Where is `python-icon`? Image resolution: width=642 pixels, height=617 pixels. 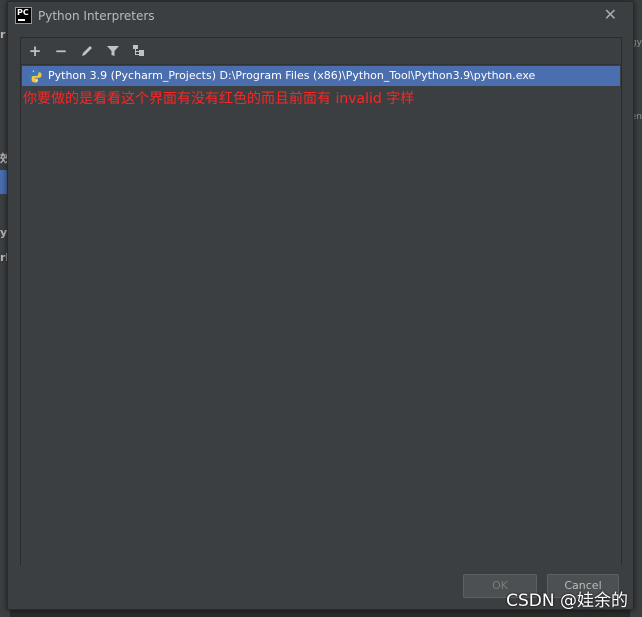
python-icon is located at coordinates (35, 76).